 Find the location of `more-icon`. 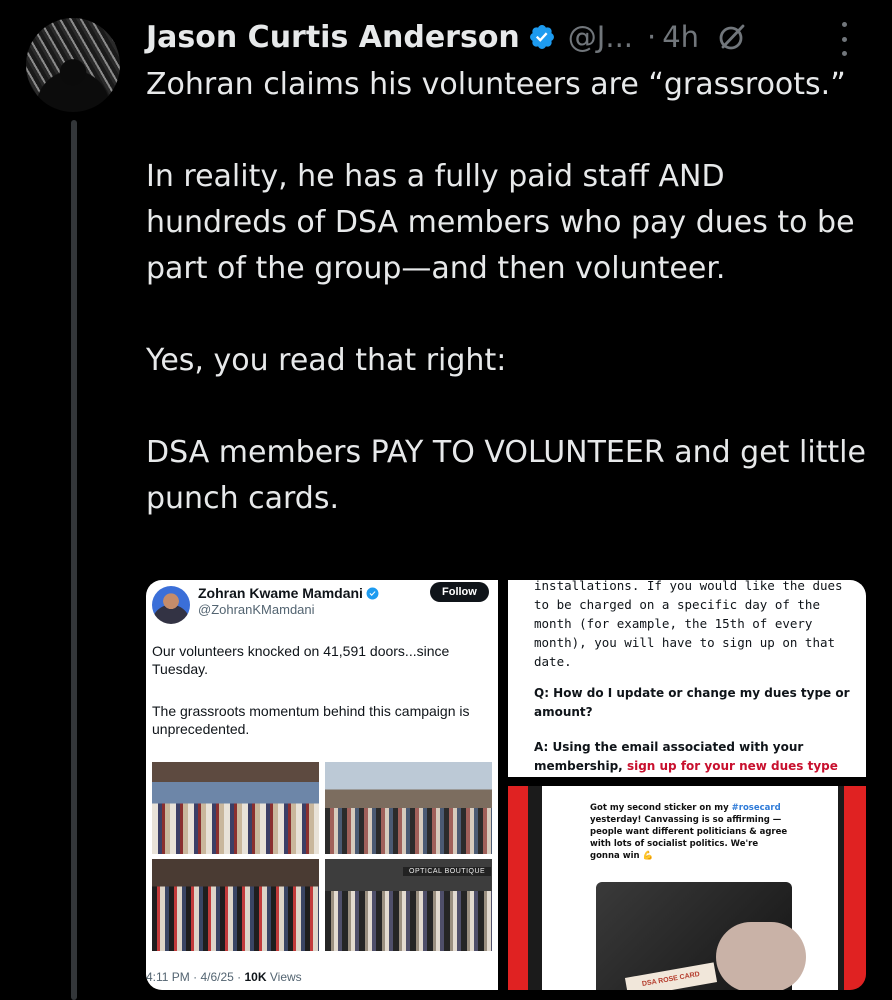

more-icon is located at coordinates (844, 39).